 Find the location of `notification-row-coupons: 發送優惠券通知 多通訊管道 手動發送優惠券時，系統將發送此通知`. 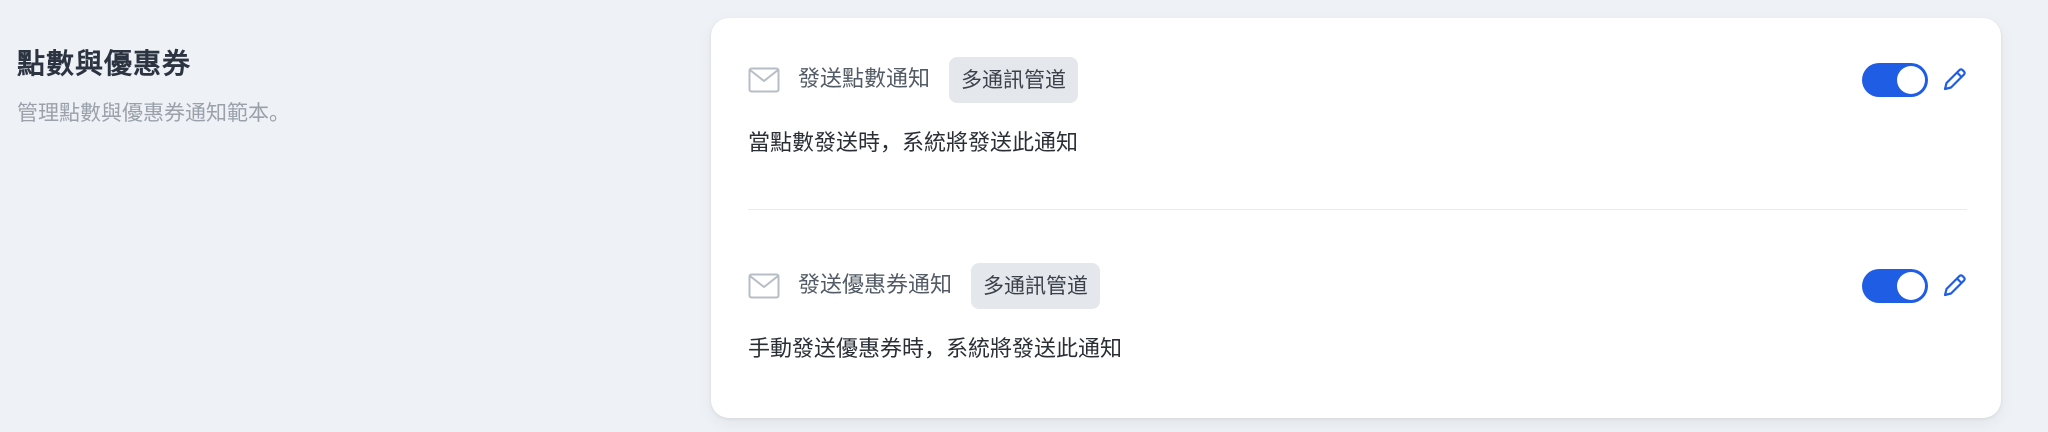

notification-row-coupons: 發送優惠券通知 多通訊管道 手動發送優惠券時，系統將發送此通知 is located at coordinates (1358, 314).